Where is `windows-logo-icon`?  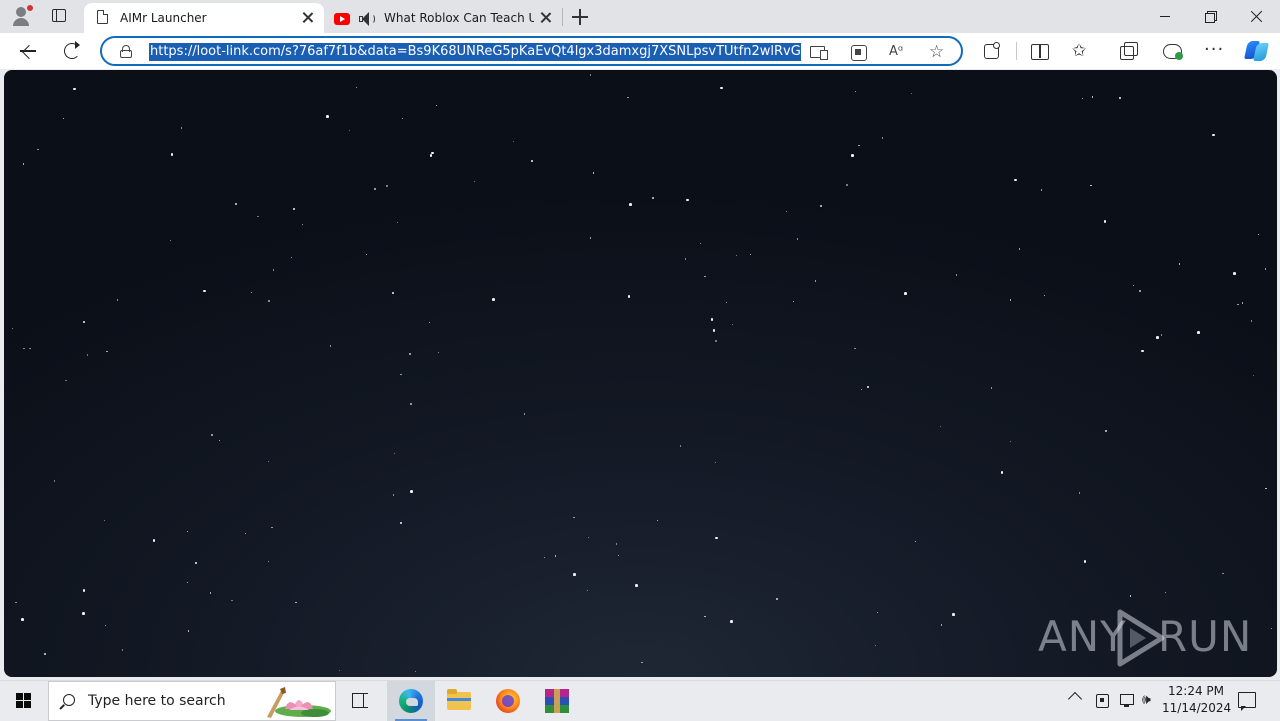
windows-logo-icon is located at coordinates (24, 701).